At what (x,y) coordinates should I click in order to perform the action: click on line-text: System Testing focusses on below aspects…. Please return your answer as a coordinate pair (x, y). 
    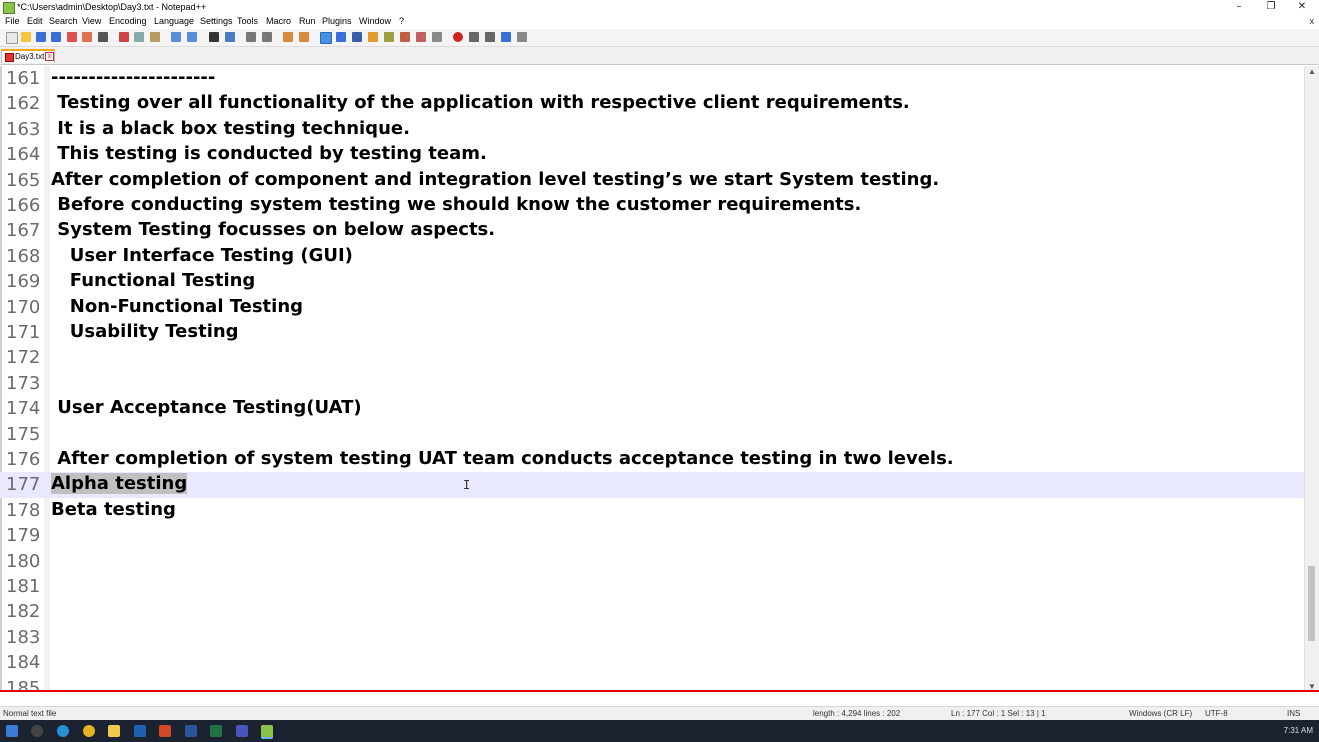
    Looking at the image, I should click on (273, 229).